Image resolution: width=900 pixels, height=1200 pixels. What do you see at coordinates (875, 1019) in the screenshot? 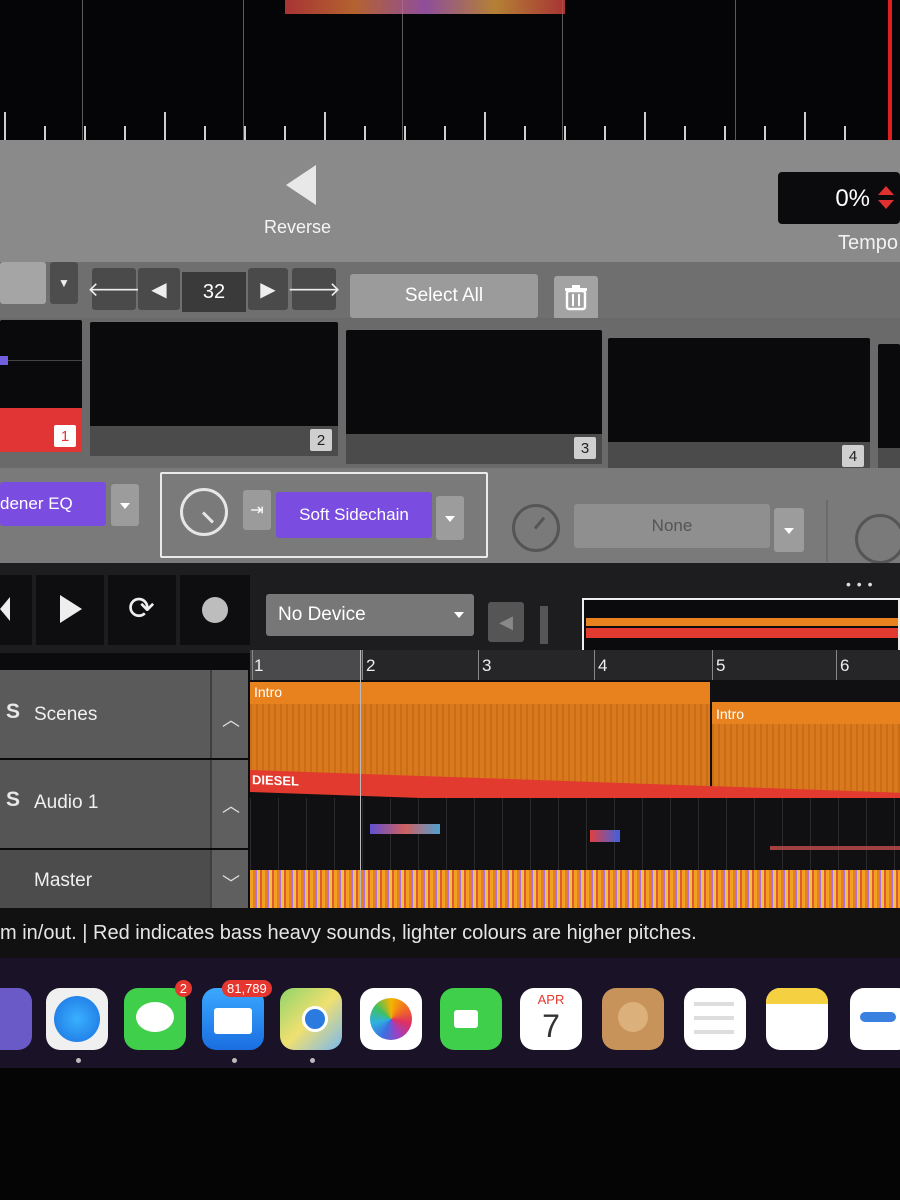
I see `freeform-icon` at bounding box center [875, 1019].